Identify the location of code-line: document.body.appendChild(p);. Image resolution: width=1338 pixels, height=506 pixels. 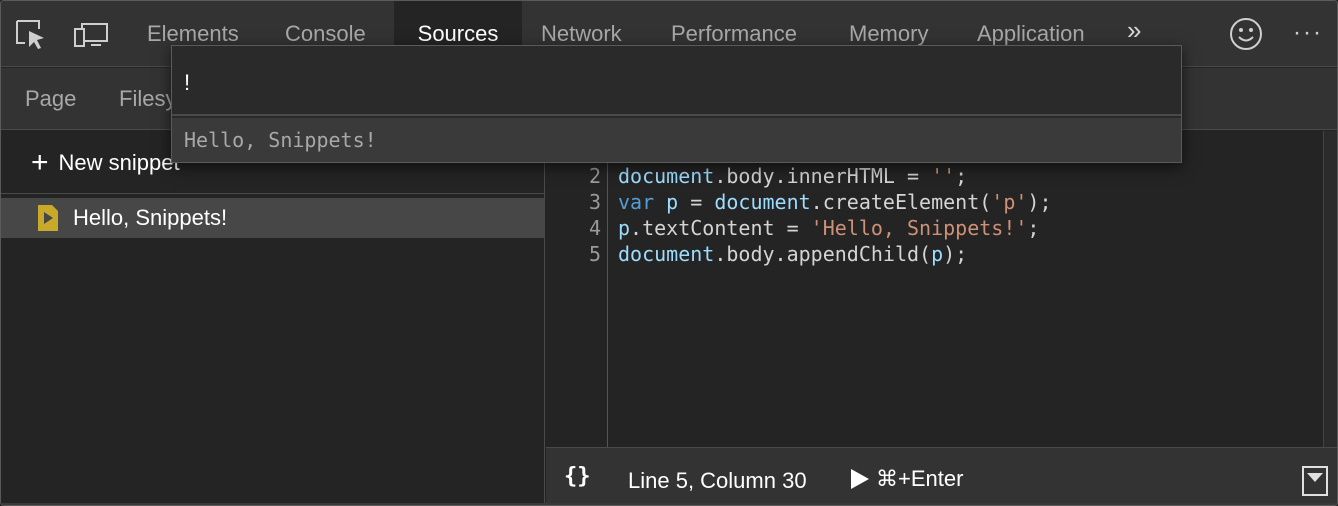
(792, 254).